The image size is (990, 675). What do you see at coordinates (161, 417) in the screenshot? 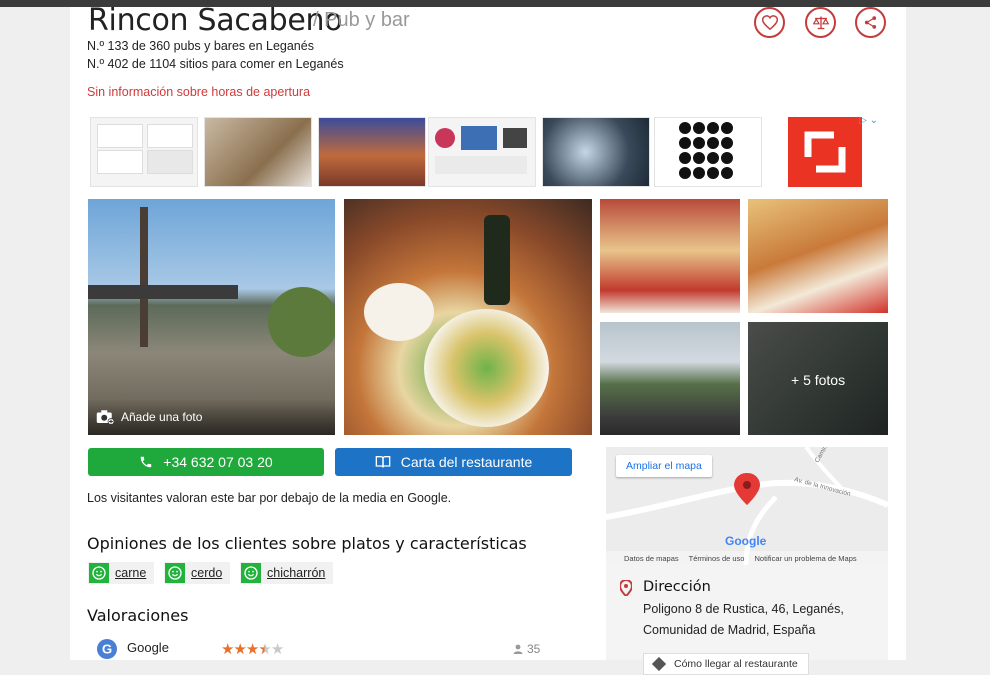
I see `add-photo-link: Añade una foto` at bounding box center [161, 417].